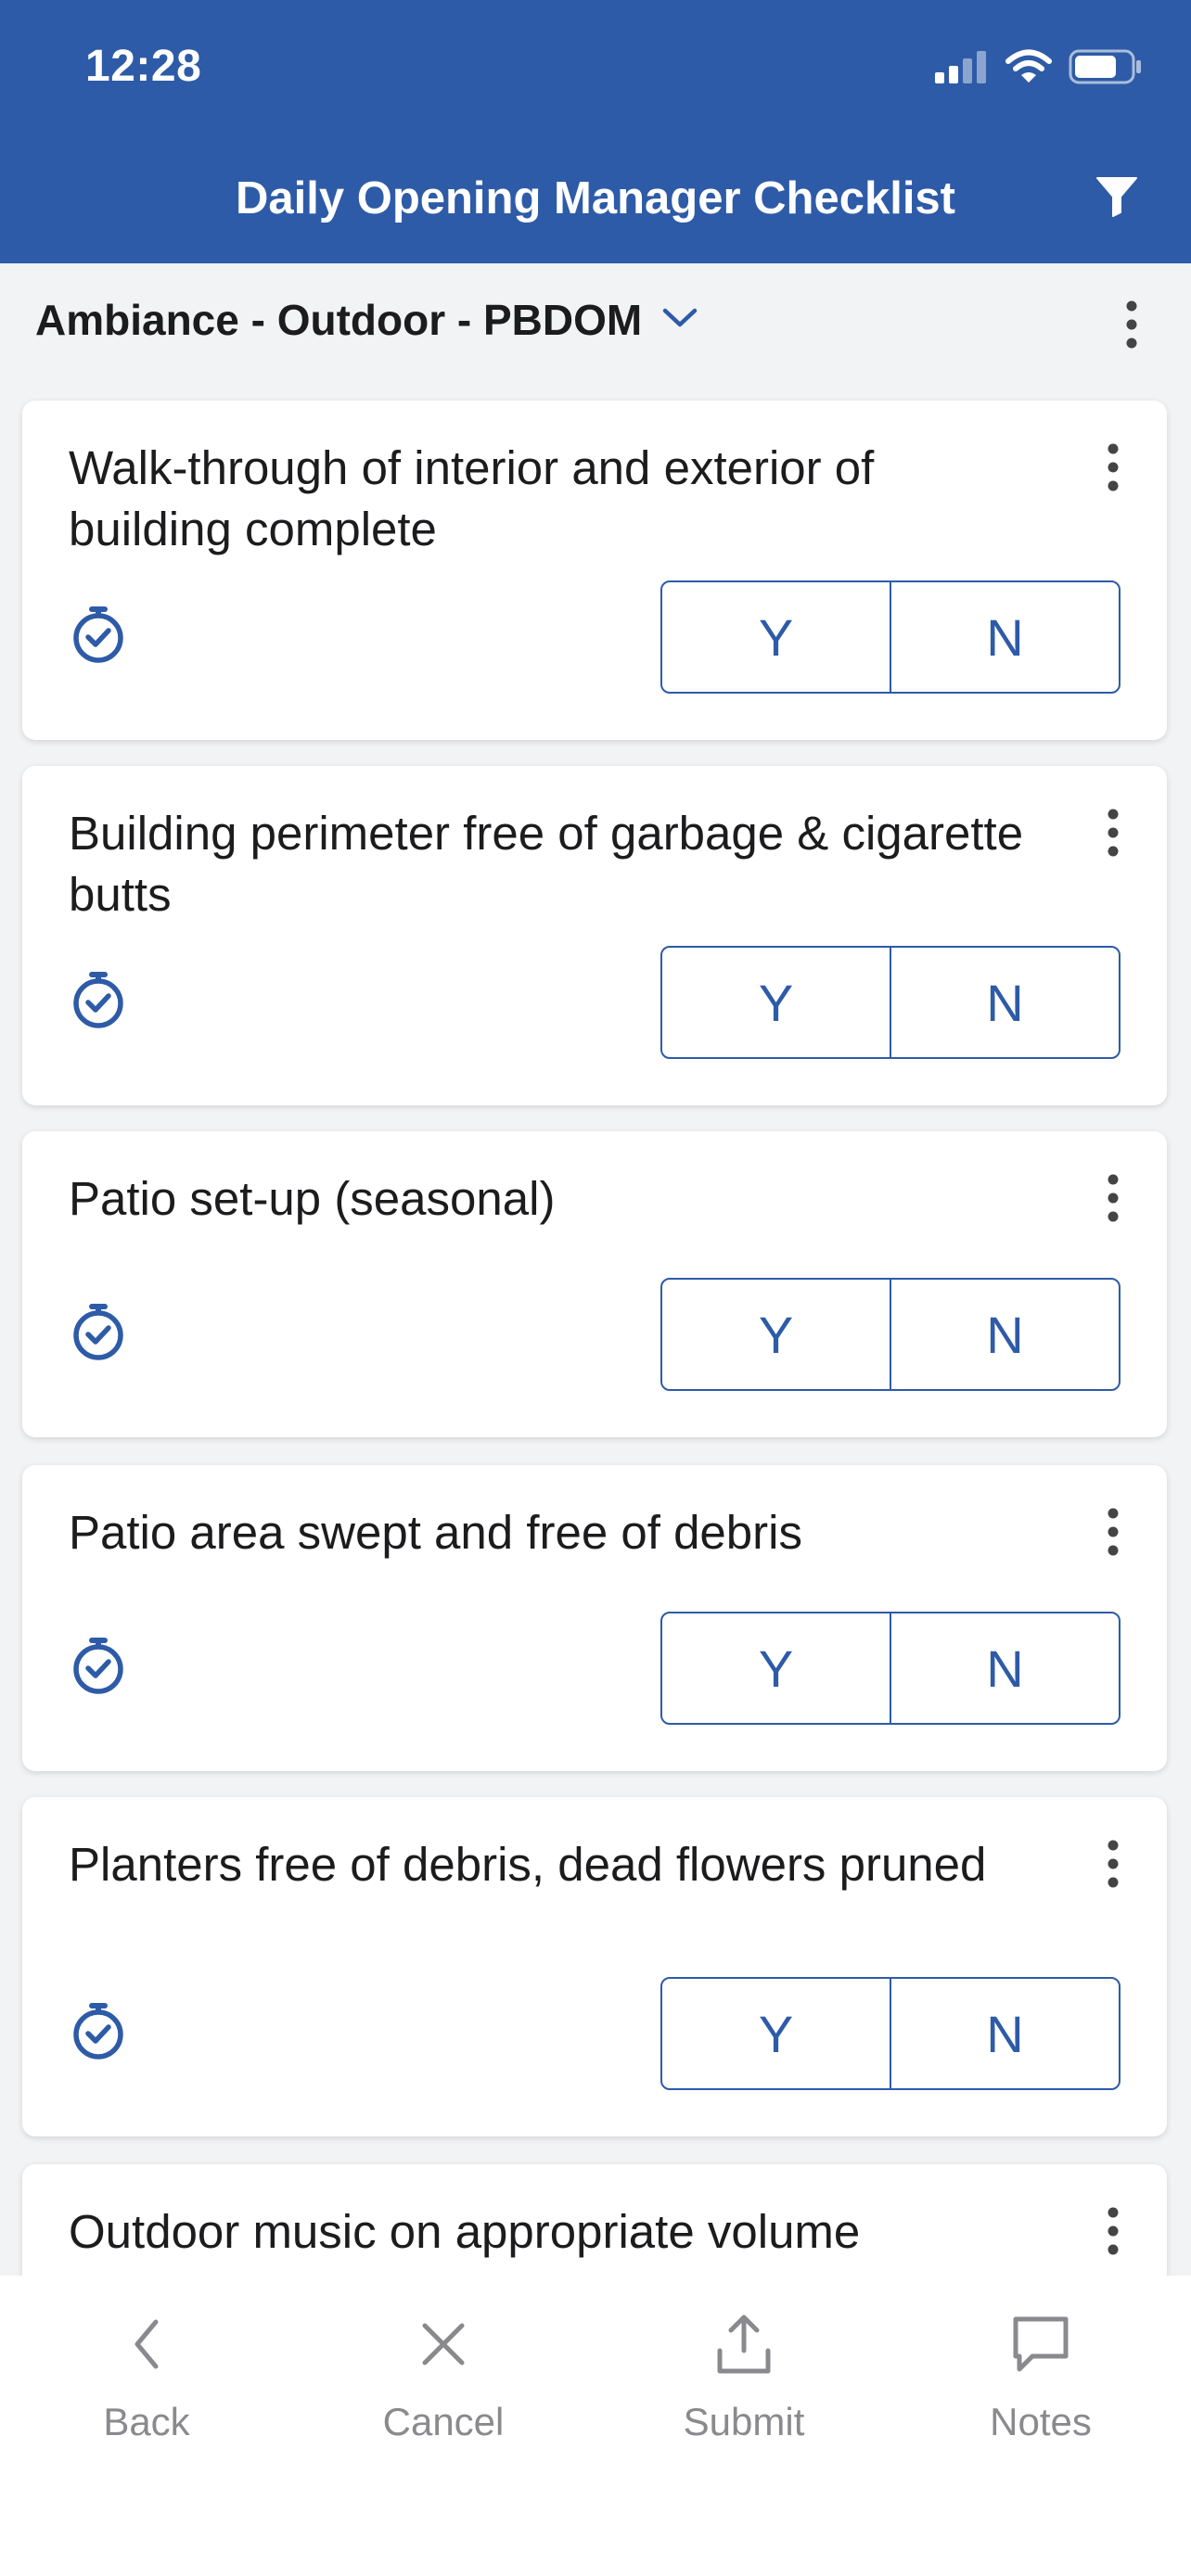  I want to click on wifi-icon, so click(1028, 69).